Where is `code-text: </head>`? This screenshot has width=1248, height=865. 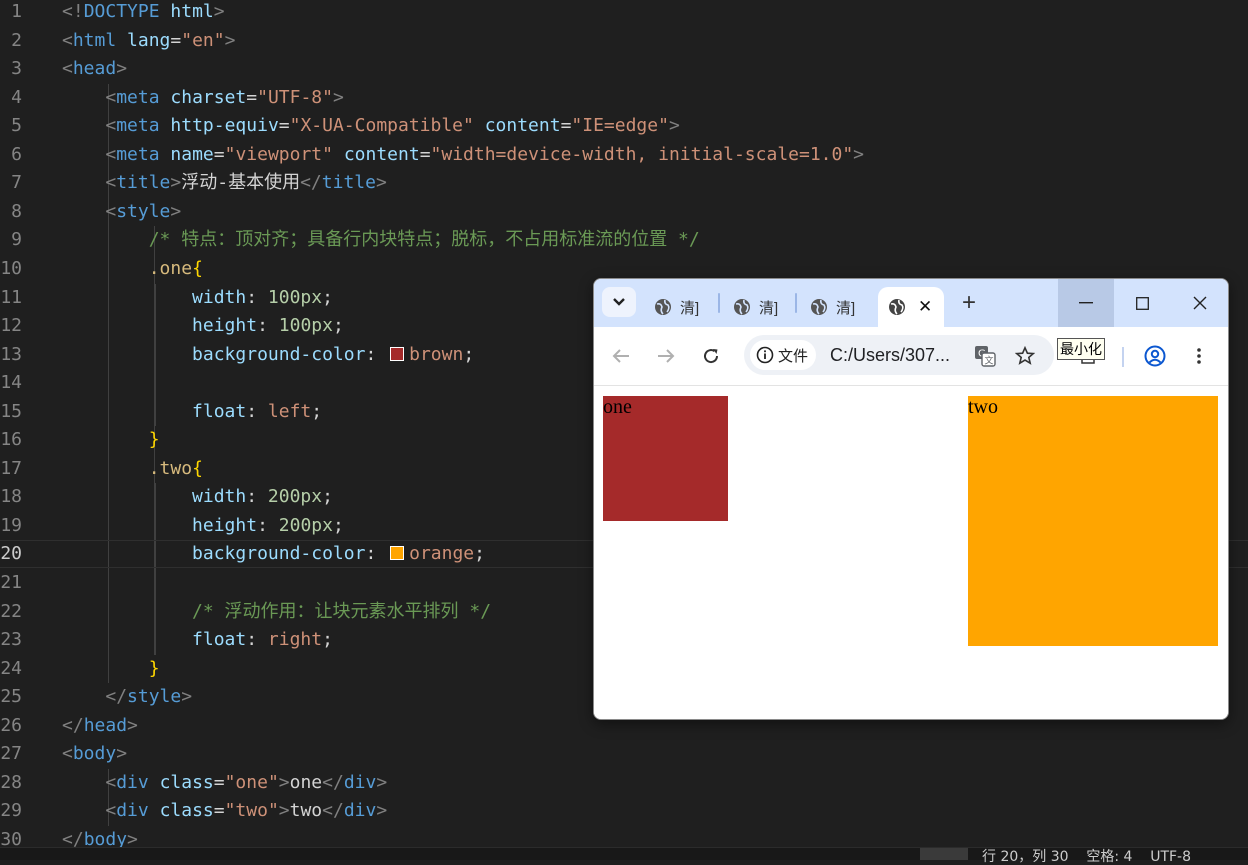 code-text: </head> is located at coordinates (100, 725).